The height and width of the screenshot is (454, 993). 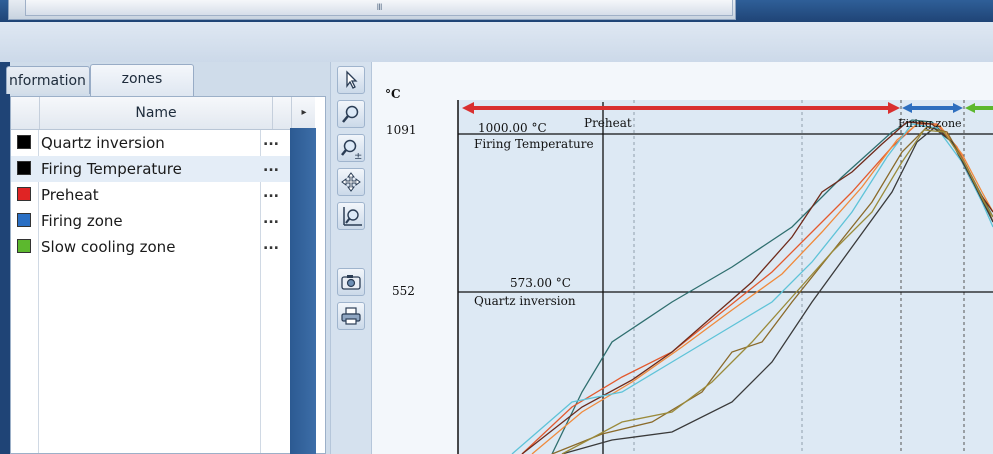 I want to click on top-horizontal-scrollbar: III, so click(x=496, y=11).